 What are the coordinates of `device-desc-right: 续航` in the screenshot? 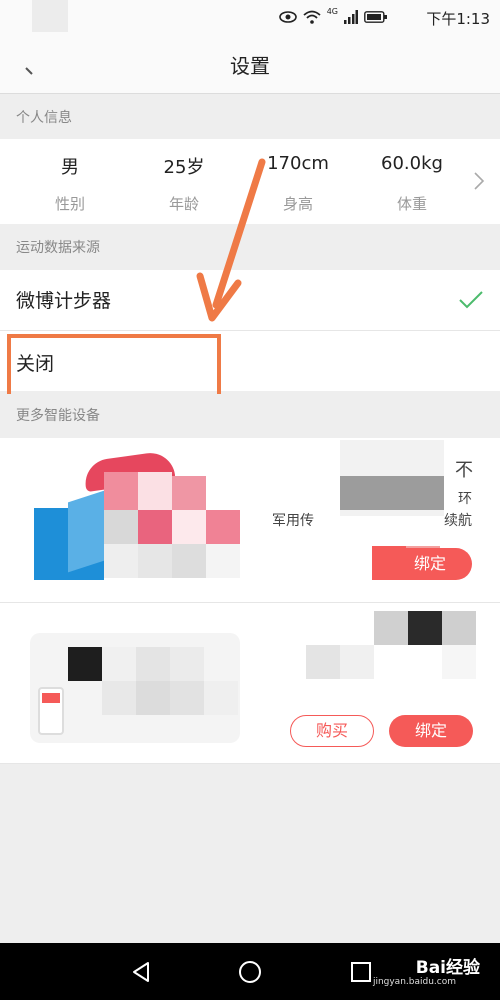 It's located at (458, 521).